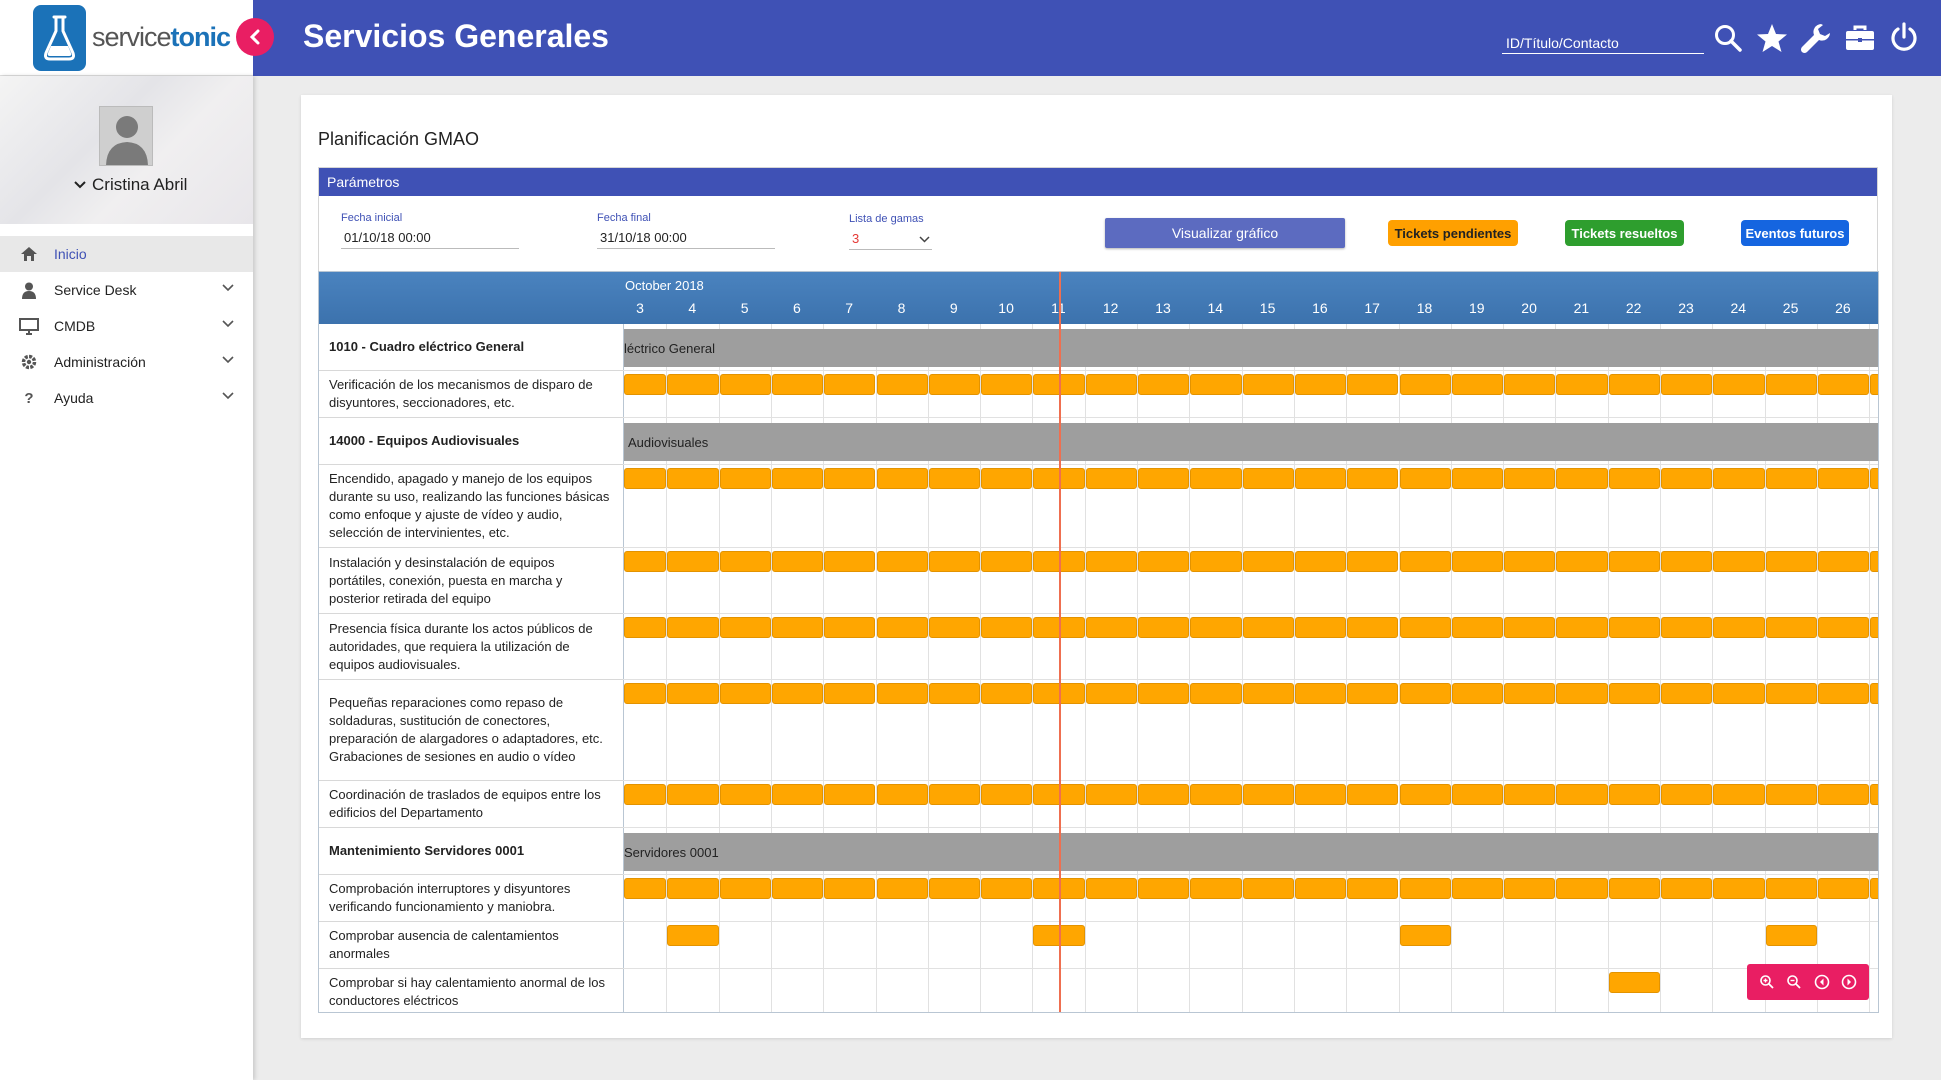  Describe the element at coordinates (1453, 233) in the screenshot. I see `tickets-pendientes-badge: Tickets pendientes` at that location.